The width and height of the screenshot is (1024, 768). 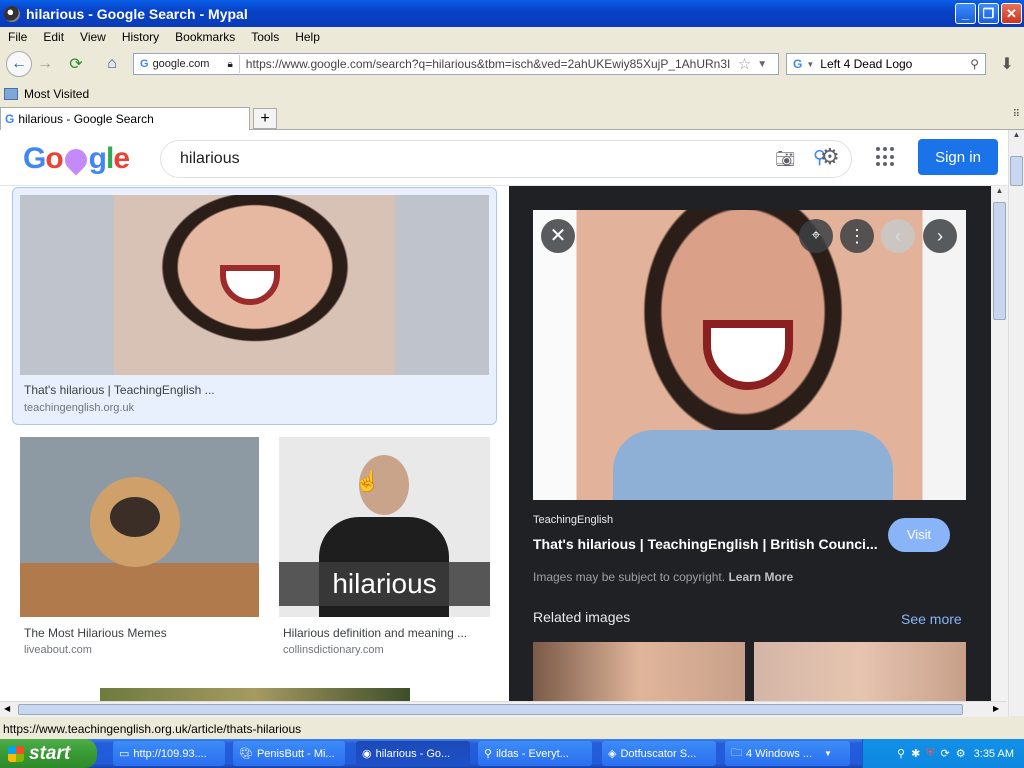 I want to click on sign-in-button: Sign in, so click(x=958, y=157).